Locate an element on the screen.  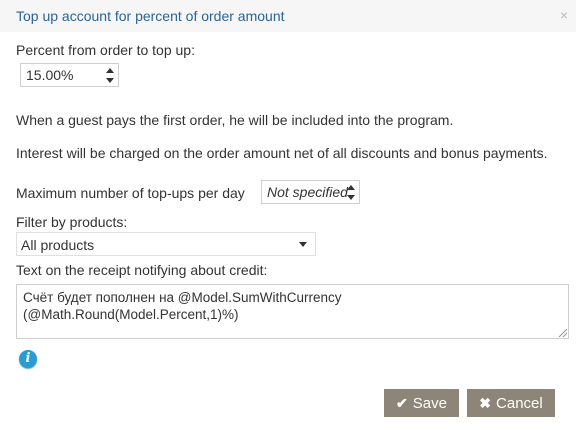
save-button: ✔ Save is located at coordinates (421, 403).